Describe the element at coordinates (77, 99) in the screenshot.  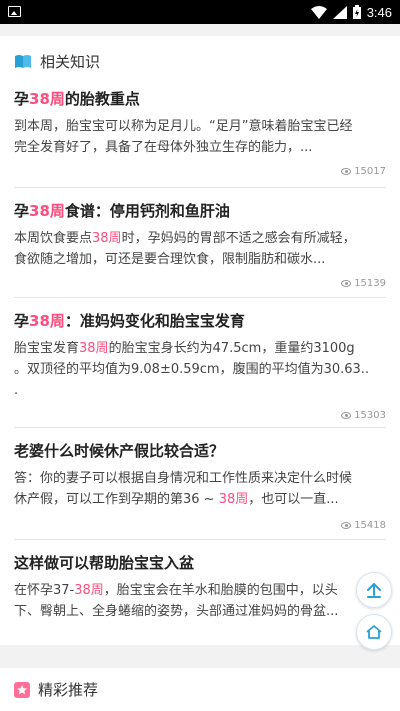
I see `article-title: 孕38周的胎教重点` at that location.